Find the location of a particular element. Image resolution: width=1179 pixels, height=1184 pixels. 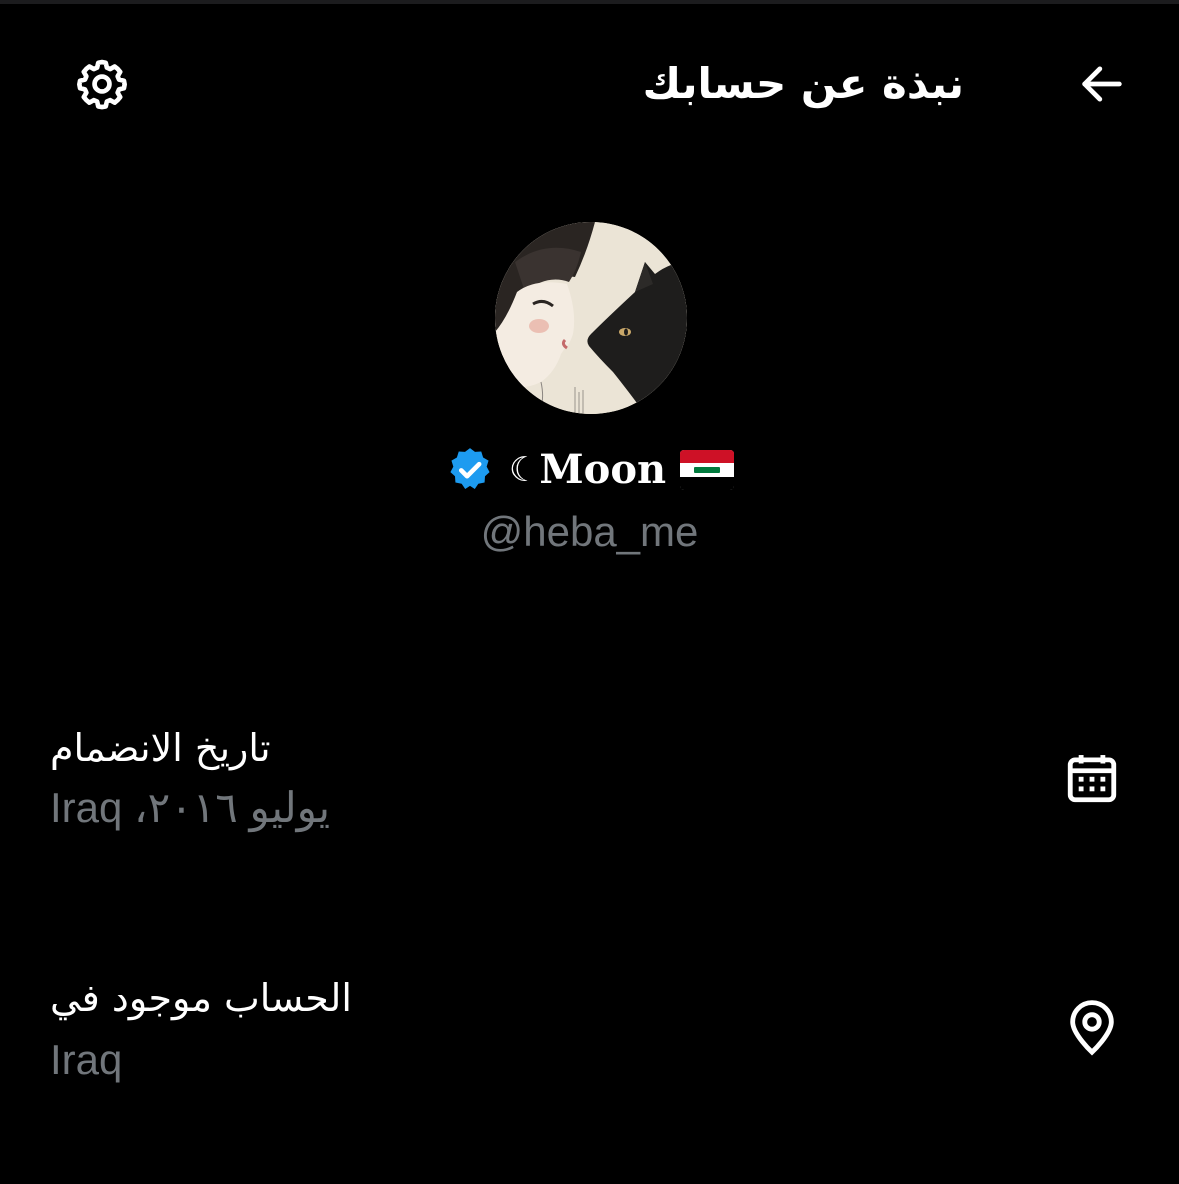

display-name: ☾Moon is located at coordinates (587, 470).